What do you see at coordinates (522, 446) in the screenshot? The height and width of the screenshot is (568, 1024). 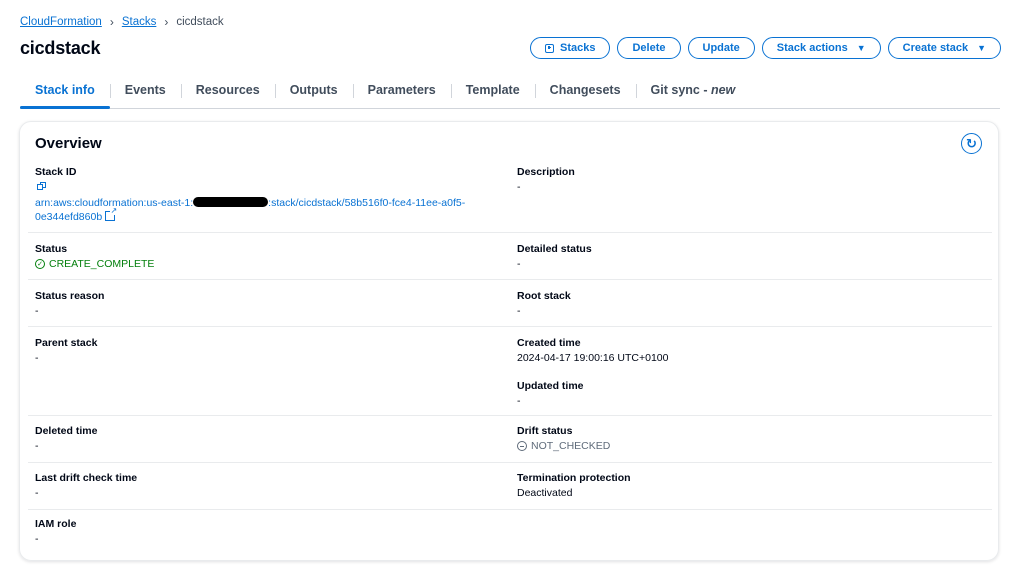 I see `minus-circle-icon` at bounding box center [522, 446].